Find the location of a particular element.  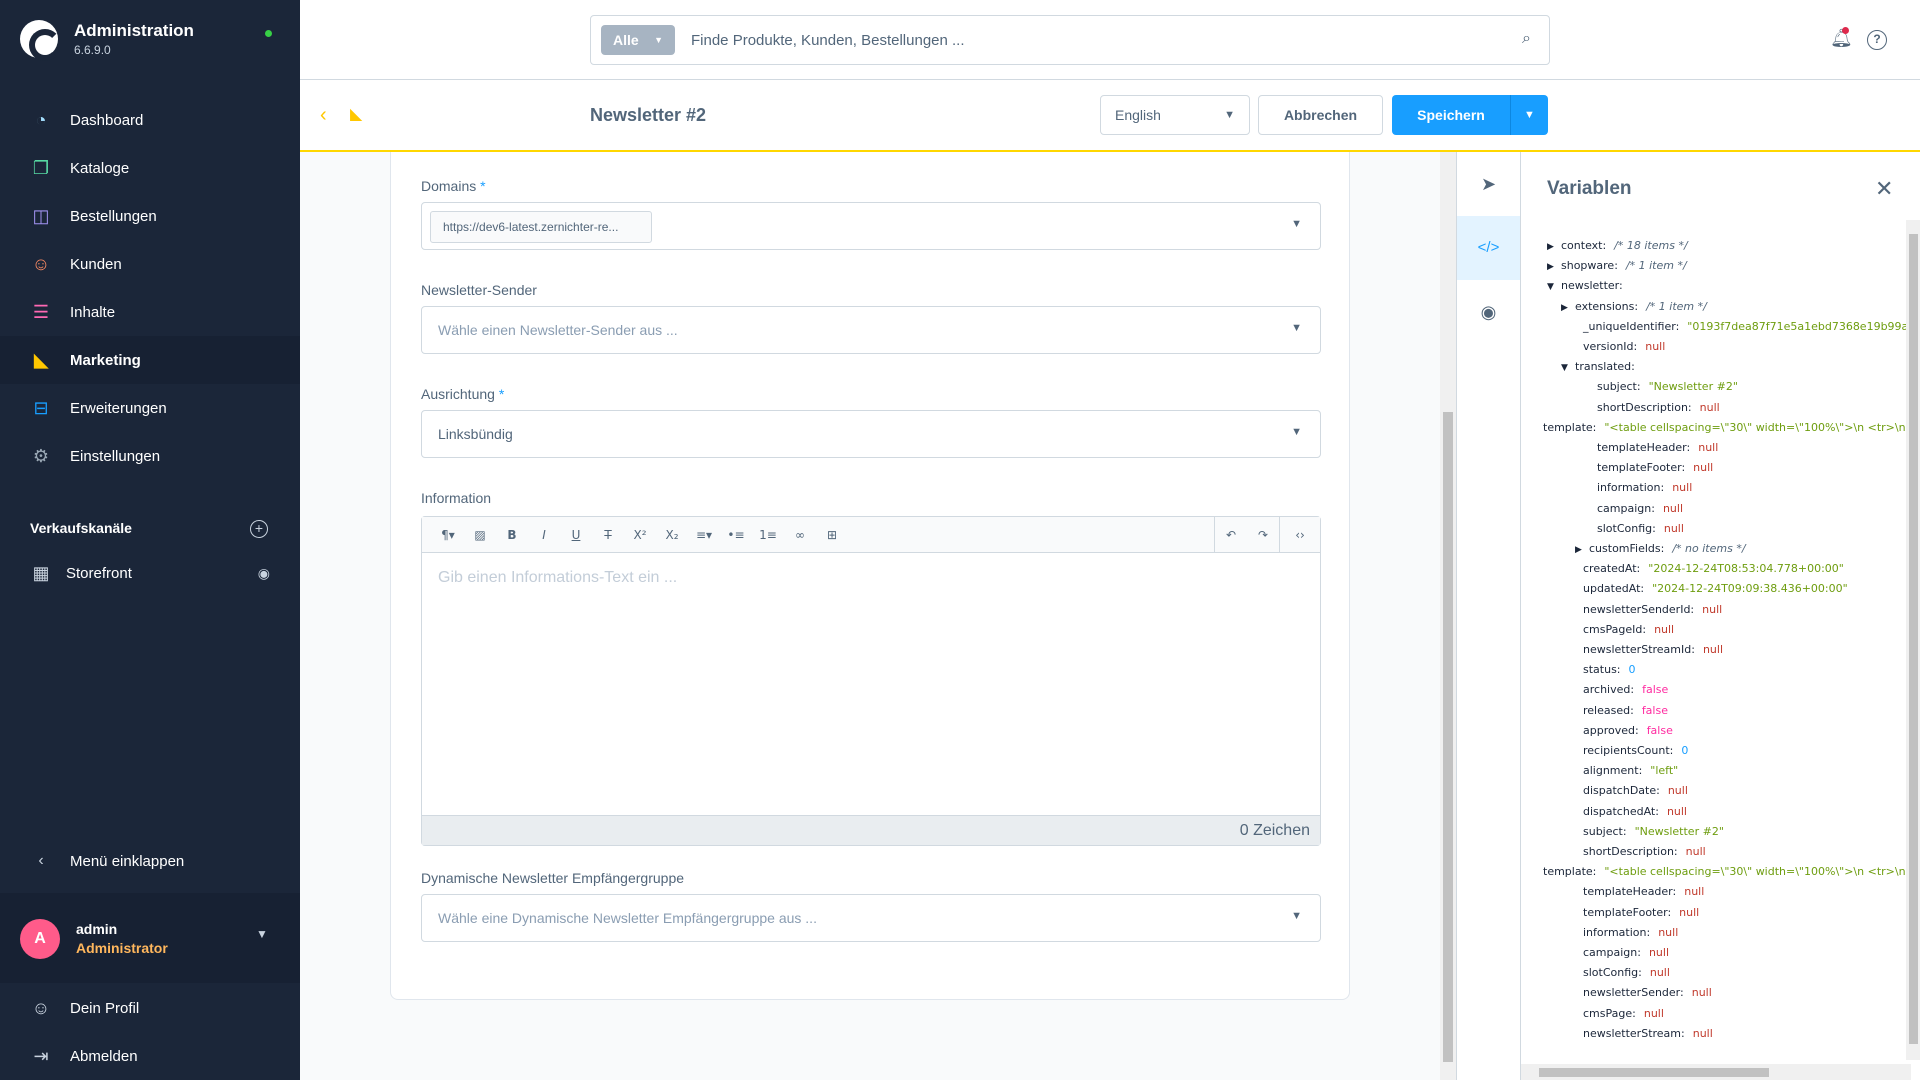

nav-item-extensions: ⊟ Erweiterungen is located at coordinates (150, 408).